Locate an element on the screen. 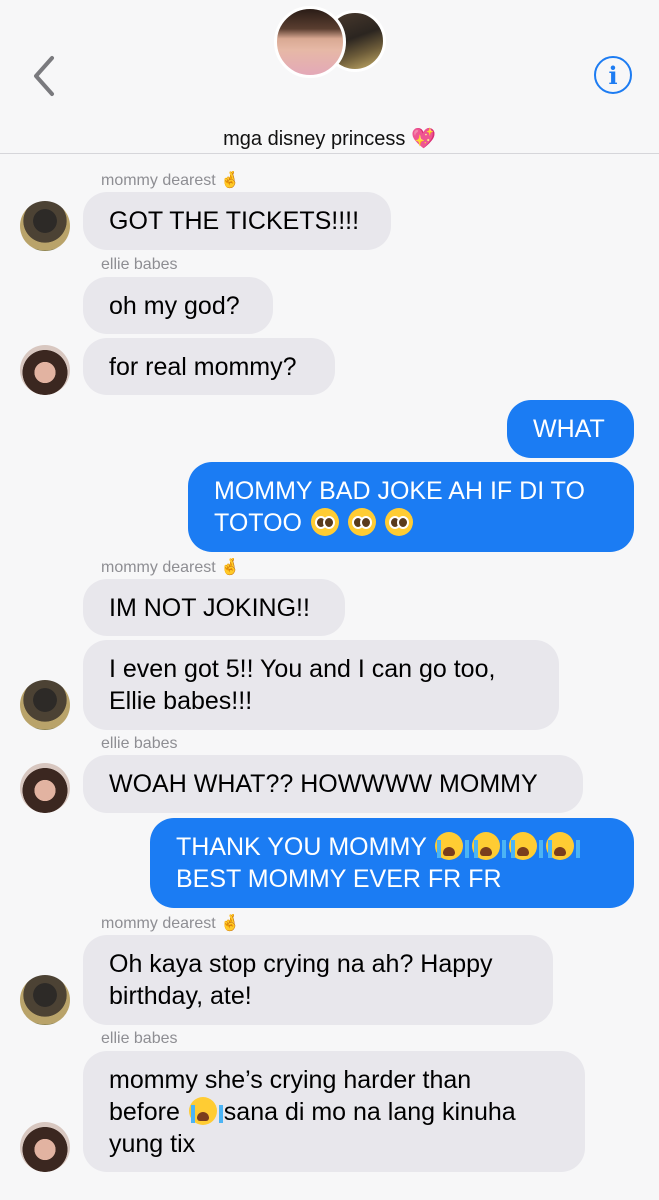  group-name: mga disney princess 💖 is located at coordinates (329, 138).